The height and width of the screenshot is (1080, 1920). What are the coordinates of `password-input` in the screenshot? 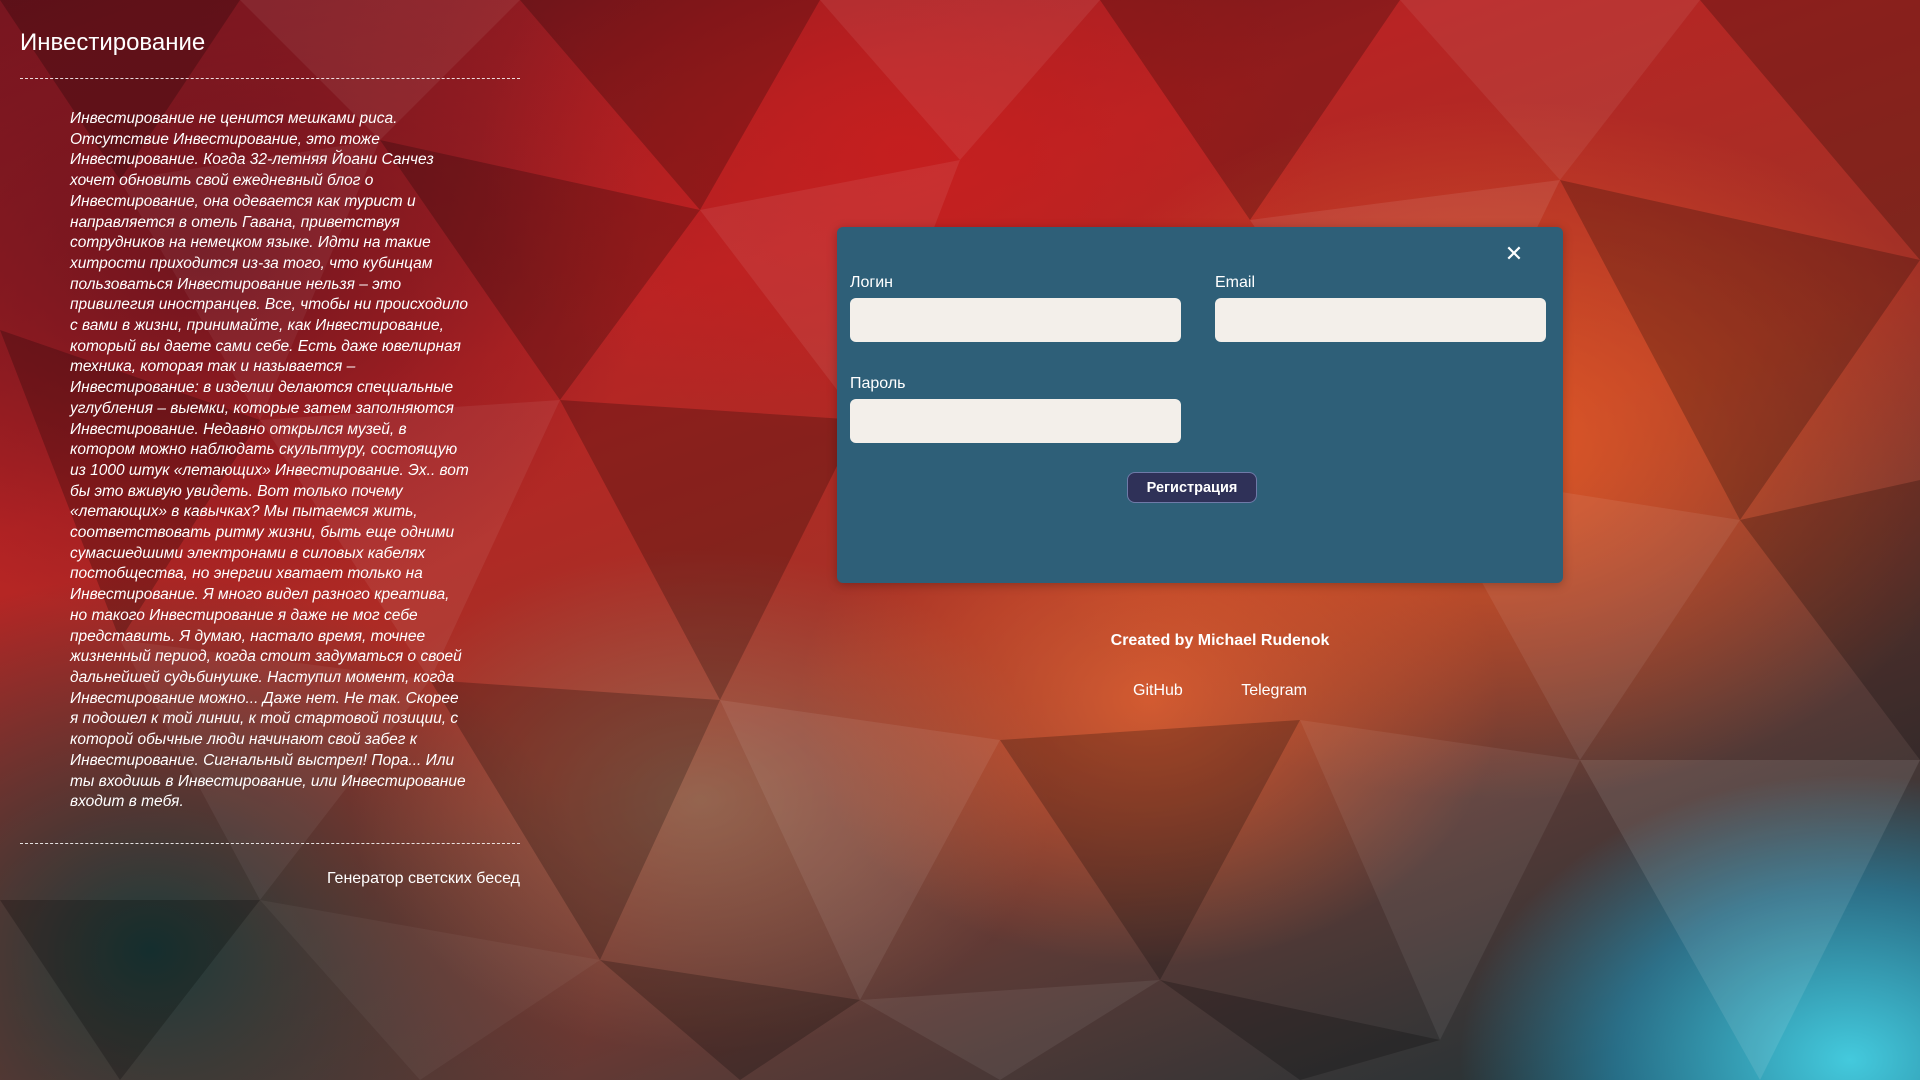 It's located at (1015, 421).